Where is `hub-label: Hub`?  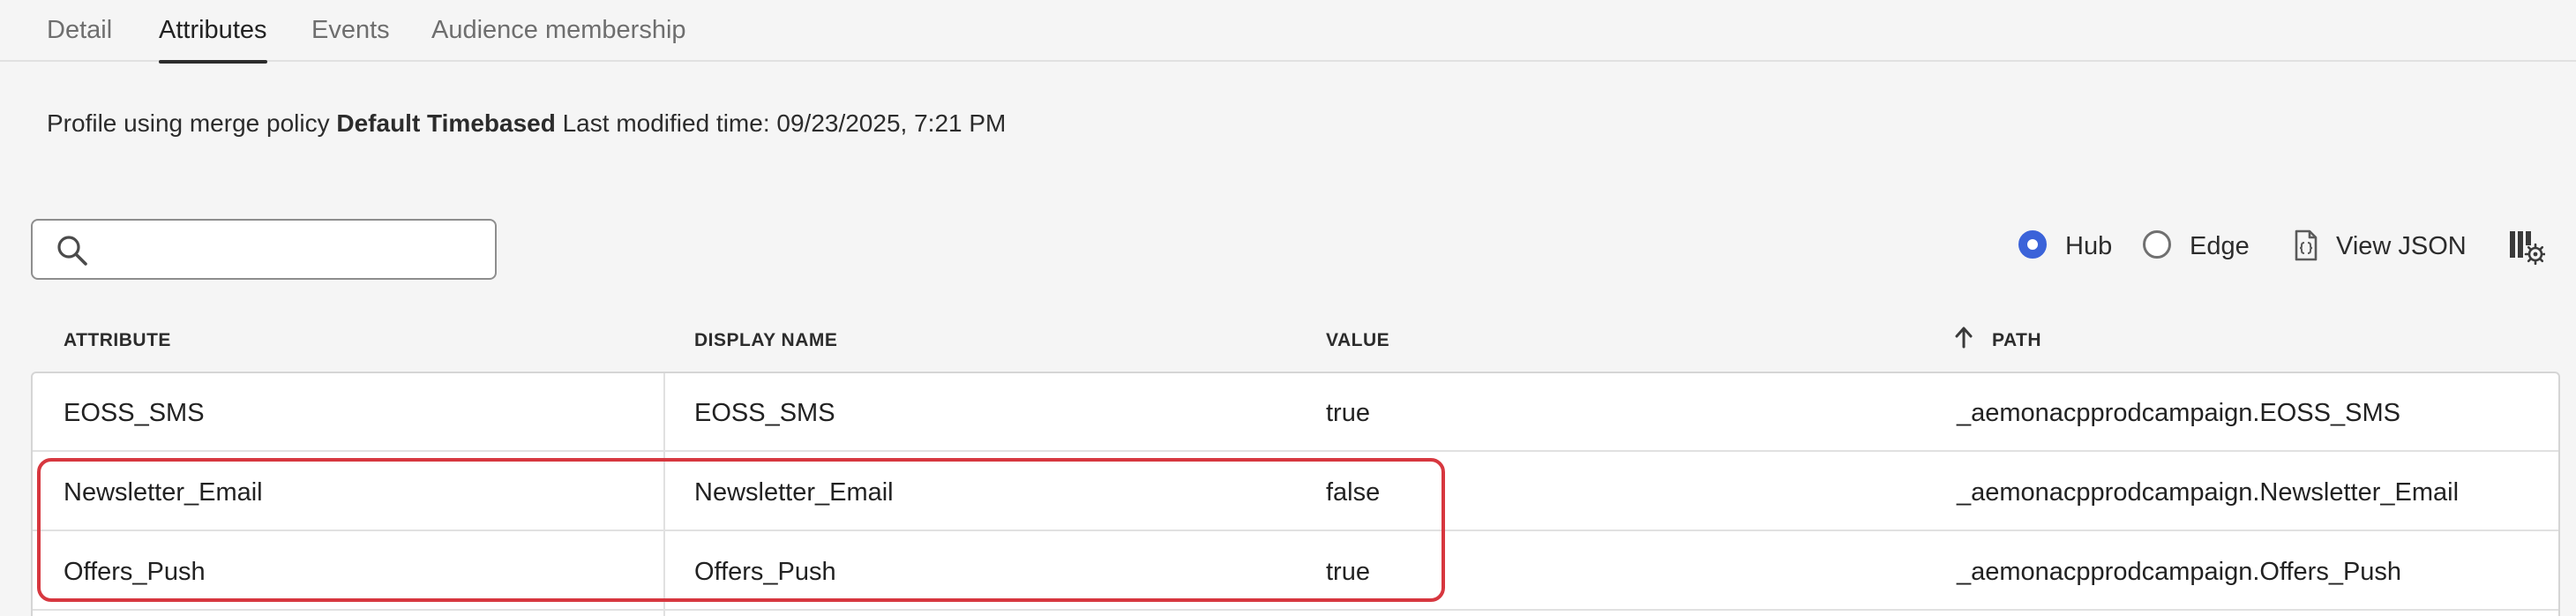
hub-label: Hub is located at coordinates (2089, 247).